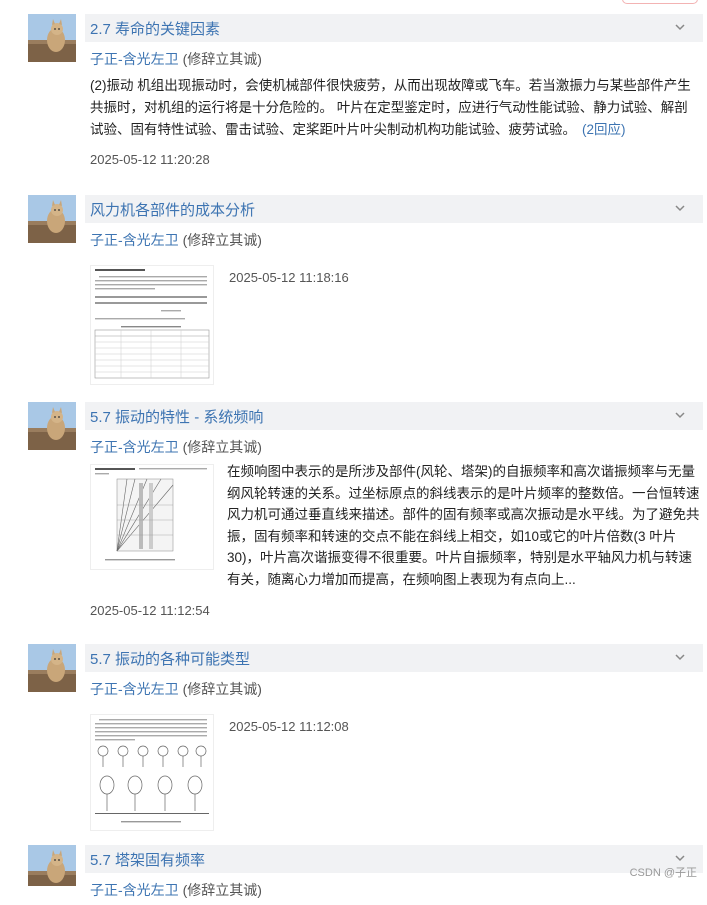 The height and width of the screenshot is (905, 707). I want to click on watermark: CSDN @子正, so click(663, 873).